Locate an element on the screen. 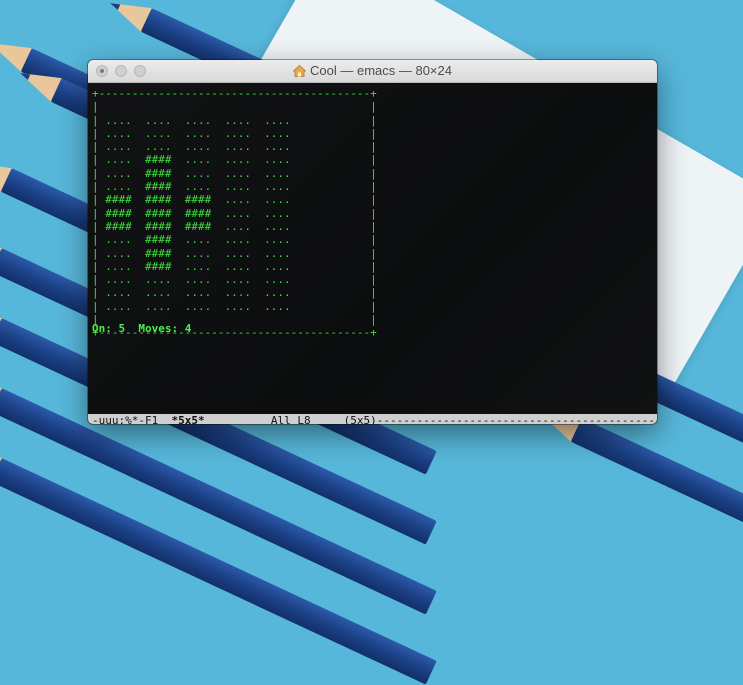 The image size is (743, 685). modeline-prefix: -uuu:%*-F1 is located at coordinates (132, 419).